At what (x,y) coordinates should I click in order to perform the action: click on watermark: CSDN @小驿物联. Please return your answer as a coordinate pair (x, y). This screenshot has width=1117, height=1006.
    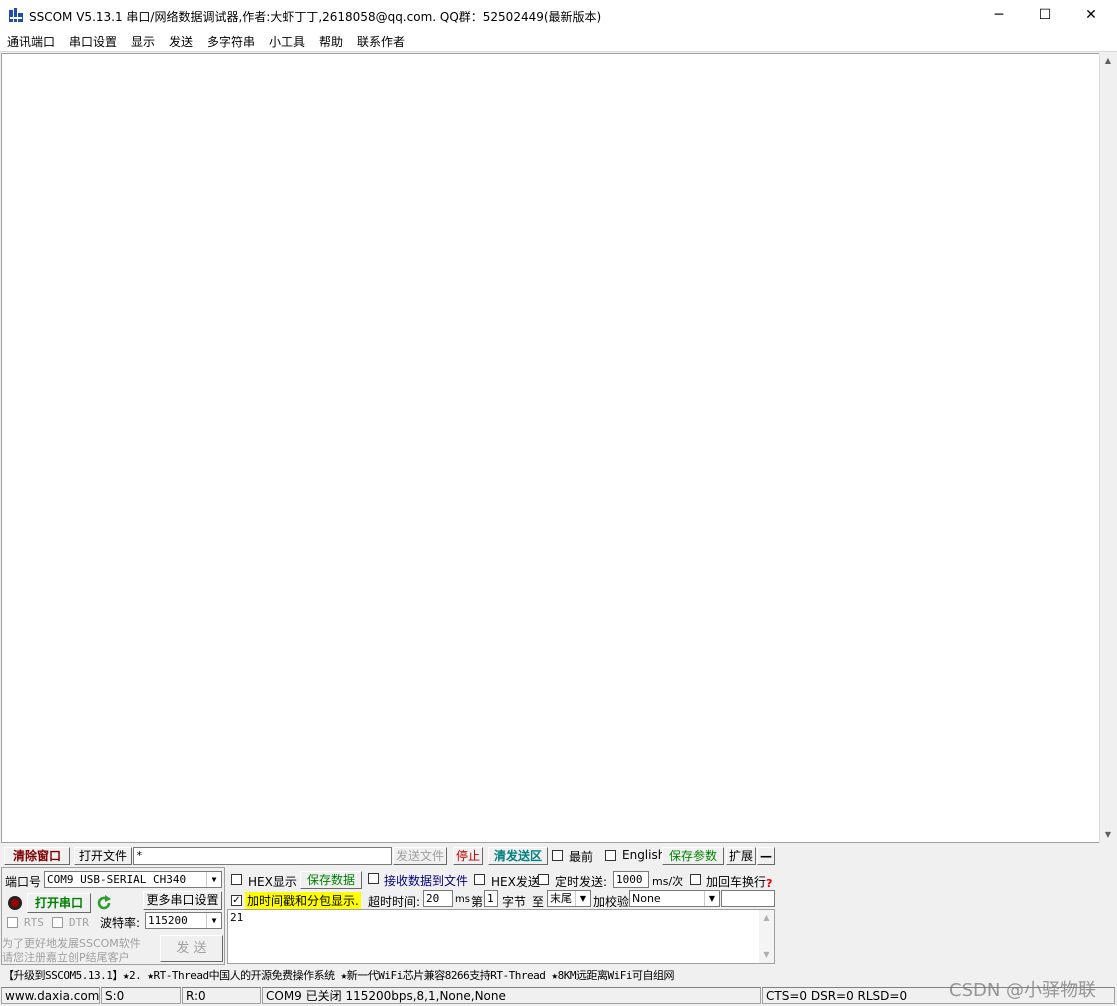
    Looking at the image, I should click on (1023, 990).